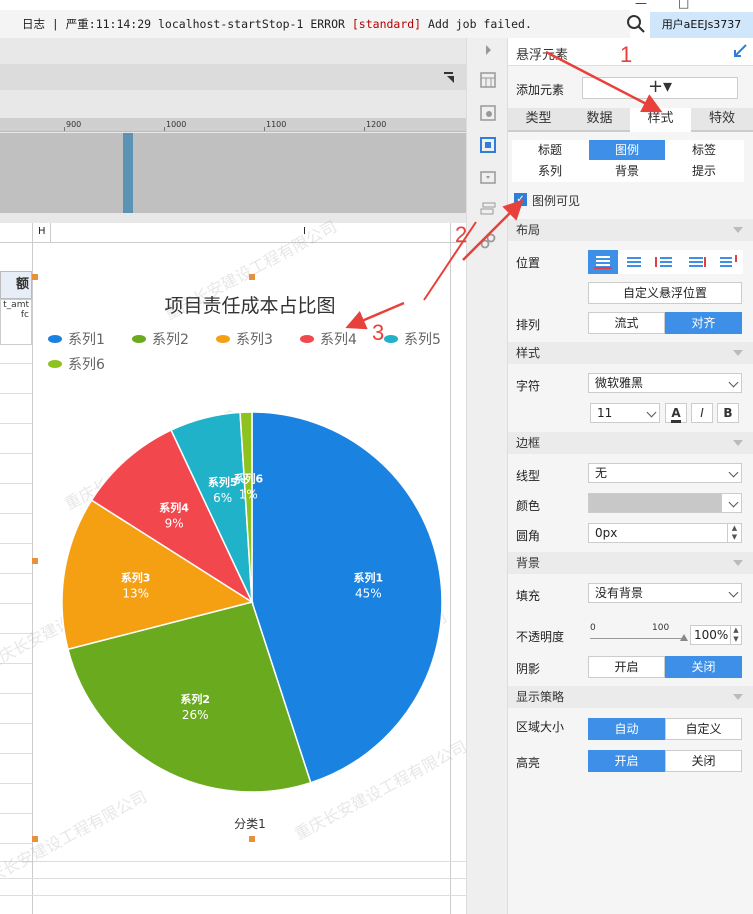  I want to click on legend-label: 系列4, so click(338, 340).